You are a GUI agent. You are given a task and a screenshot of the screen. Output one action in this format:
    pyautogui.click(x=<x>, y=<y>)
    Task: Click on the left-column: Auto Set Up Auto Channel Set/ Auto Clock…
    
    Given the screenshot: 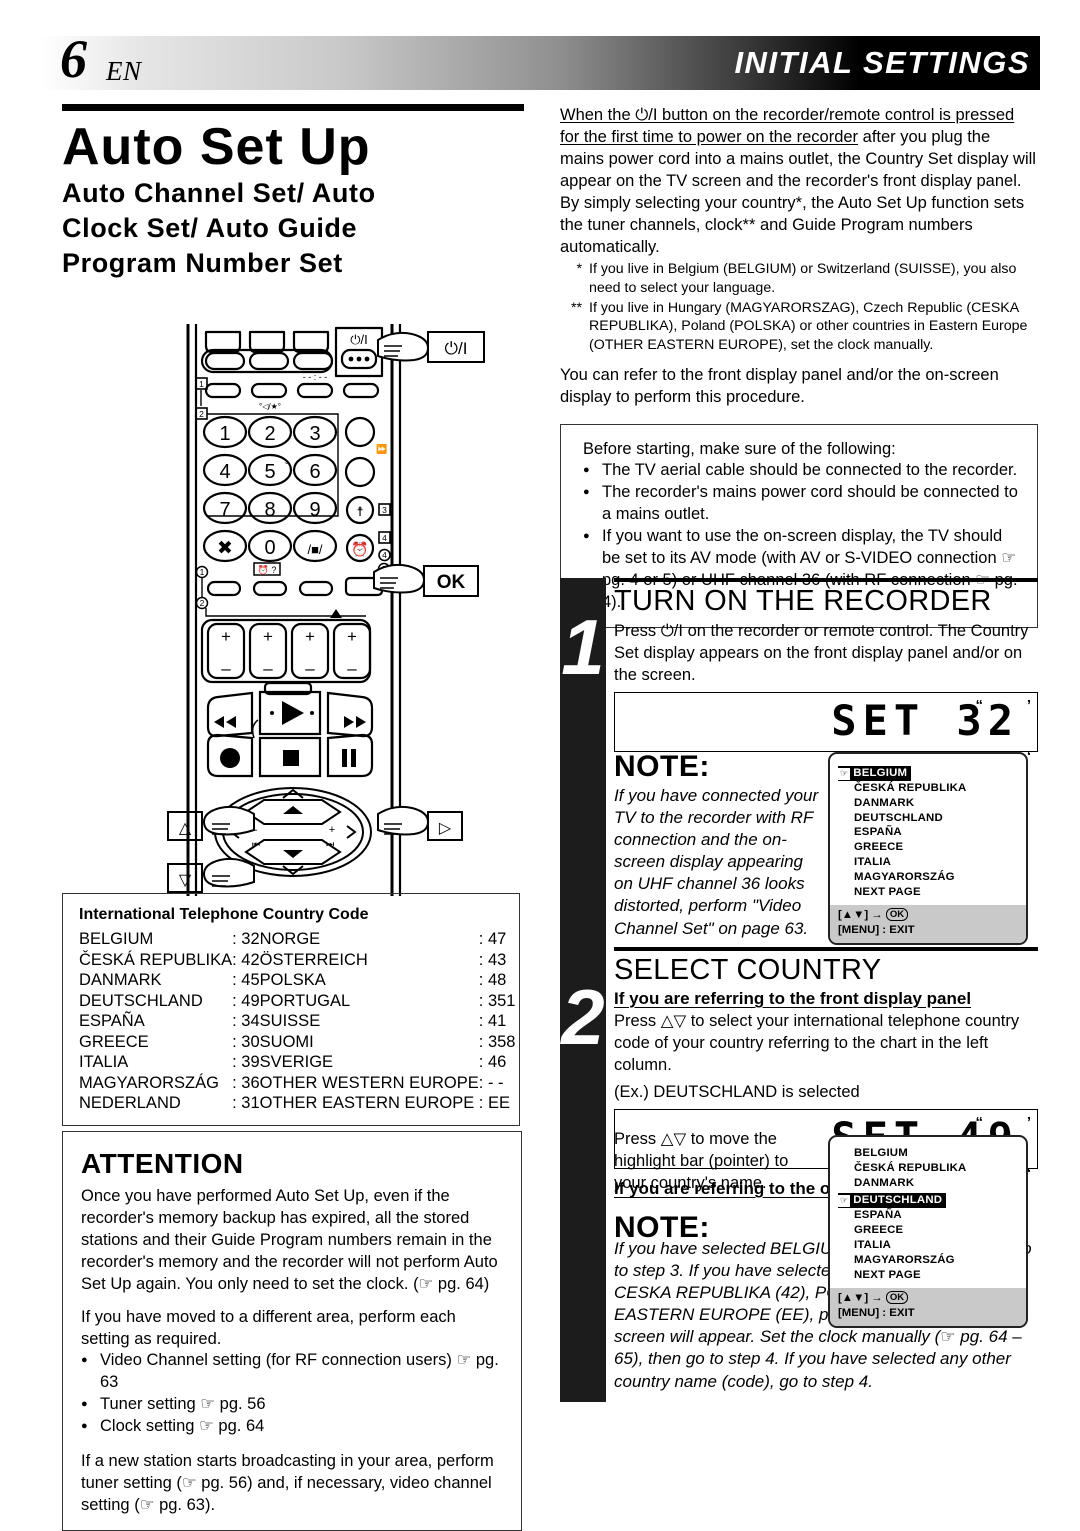 What is the action you would take?
    pyautogui.click(x=293, y=192)
    